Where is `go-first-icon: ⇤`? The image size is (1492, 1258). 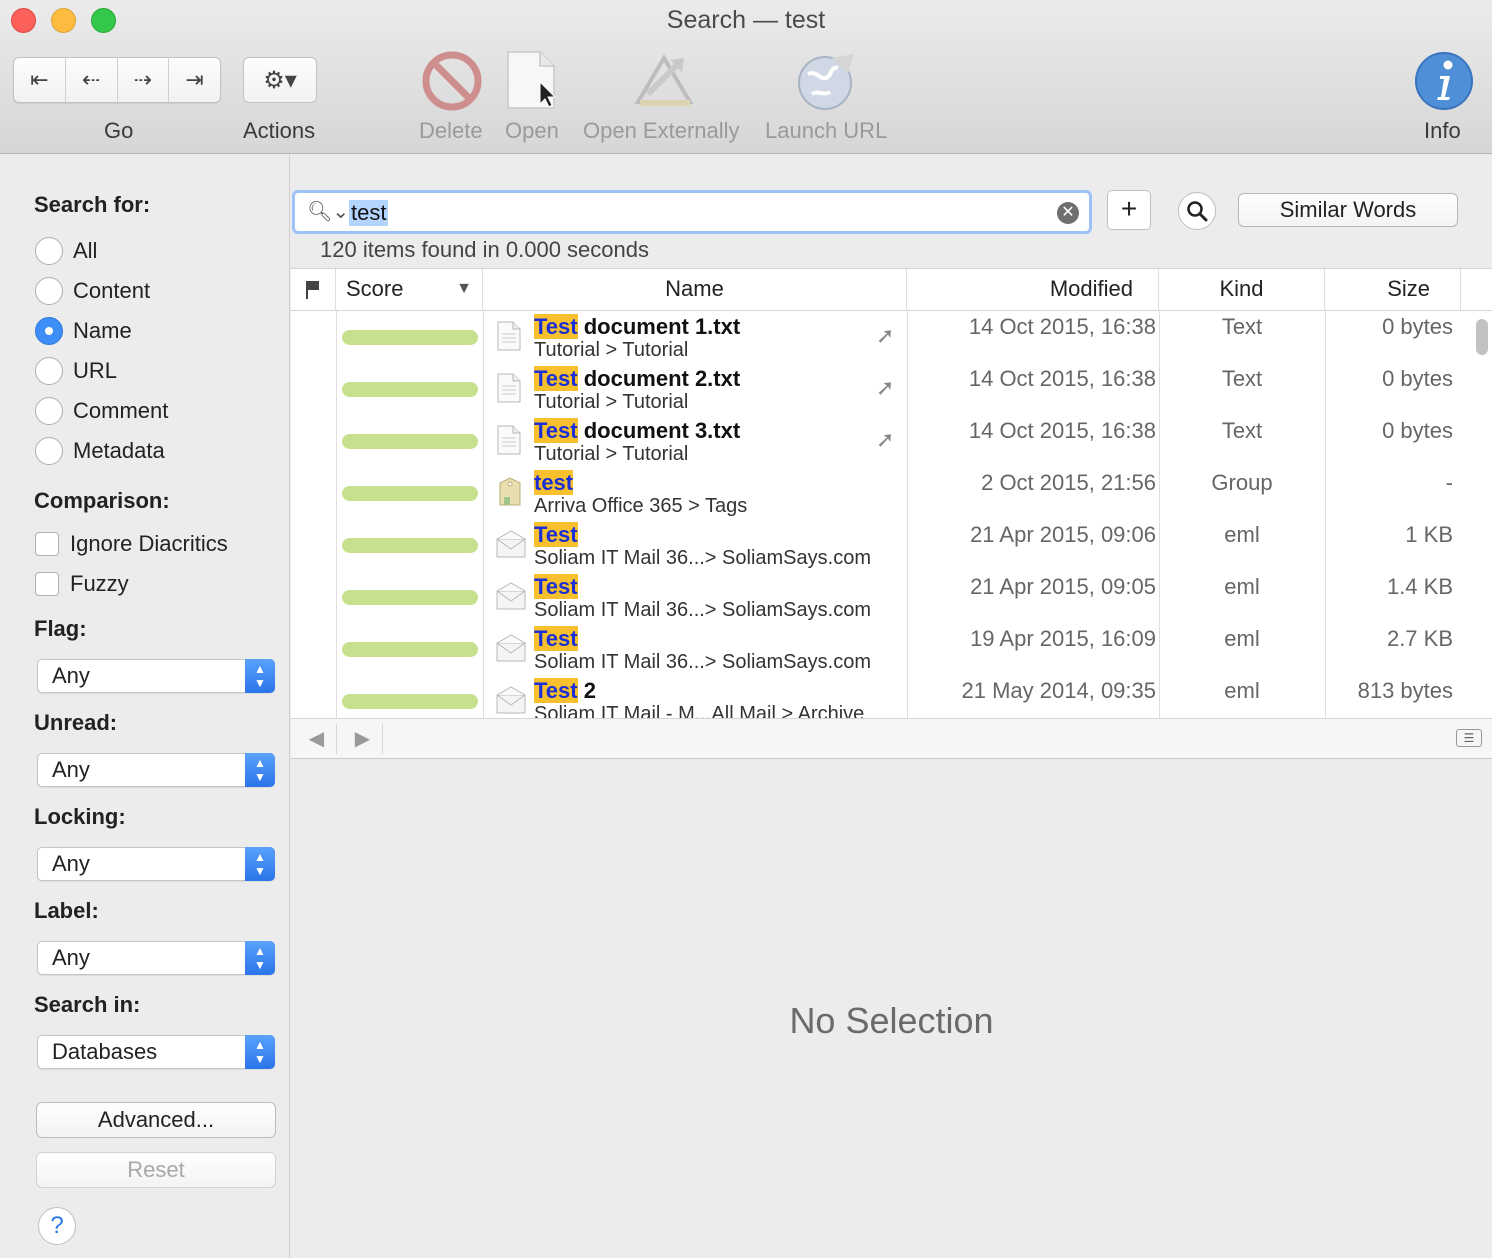
go-first-icon: ⇤ is located at coordinates (39, 79).